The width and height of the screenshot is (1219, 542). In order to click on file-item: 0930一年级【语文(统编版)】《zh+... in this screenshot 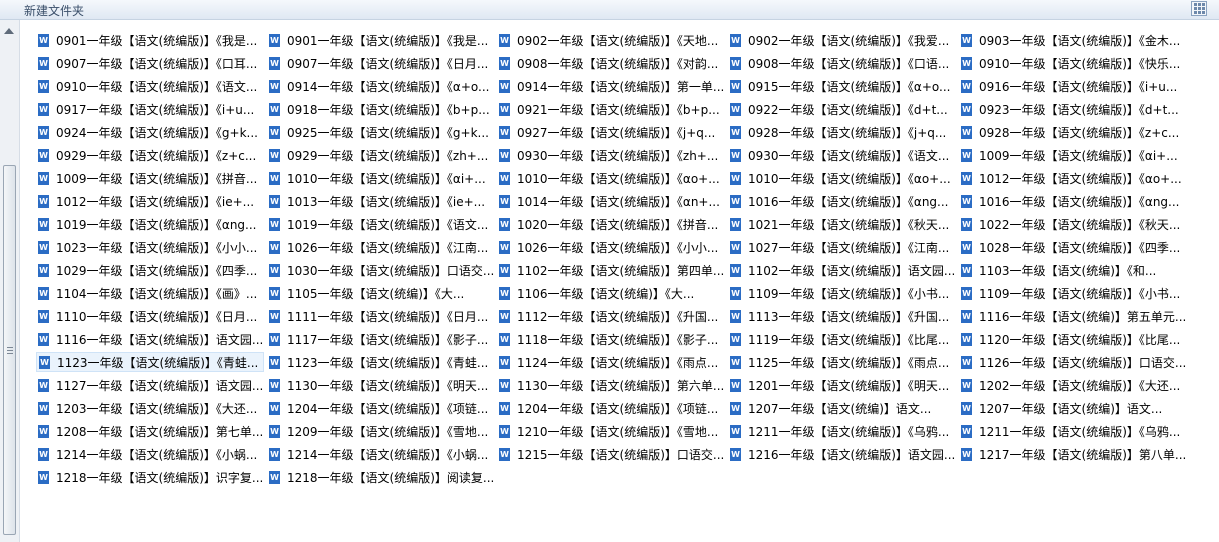, I will do `click(611, 155)`.